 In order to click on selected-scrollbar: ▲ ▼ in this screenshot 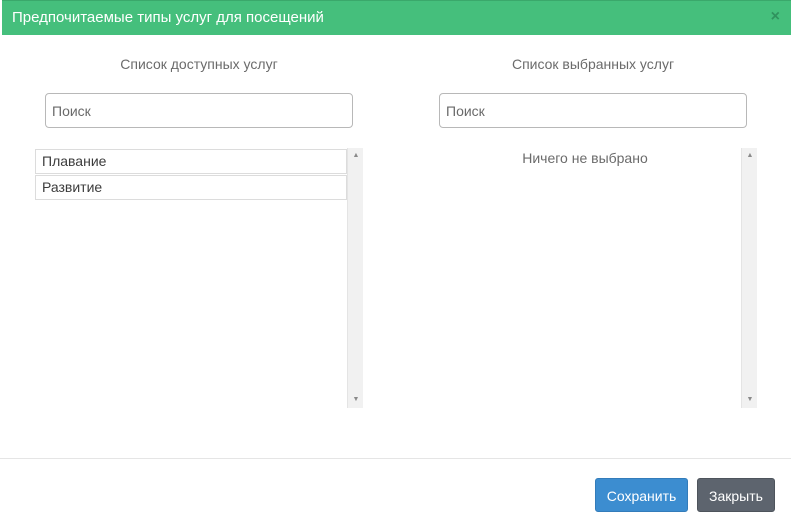, I will do `click(749, 278)`.